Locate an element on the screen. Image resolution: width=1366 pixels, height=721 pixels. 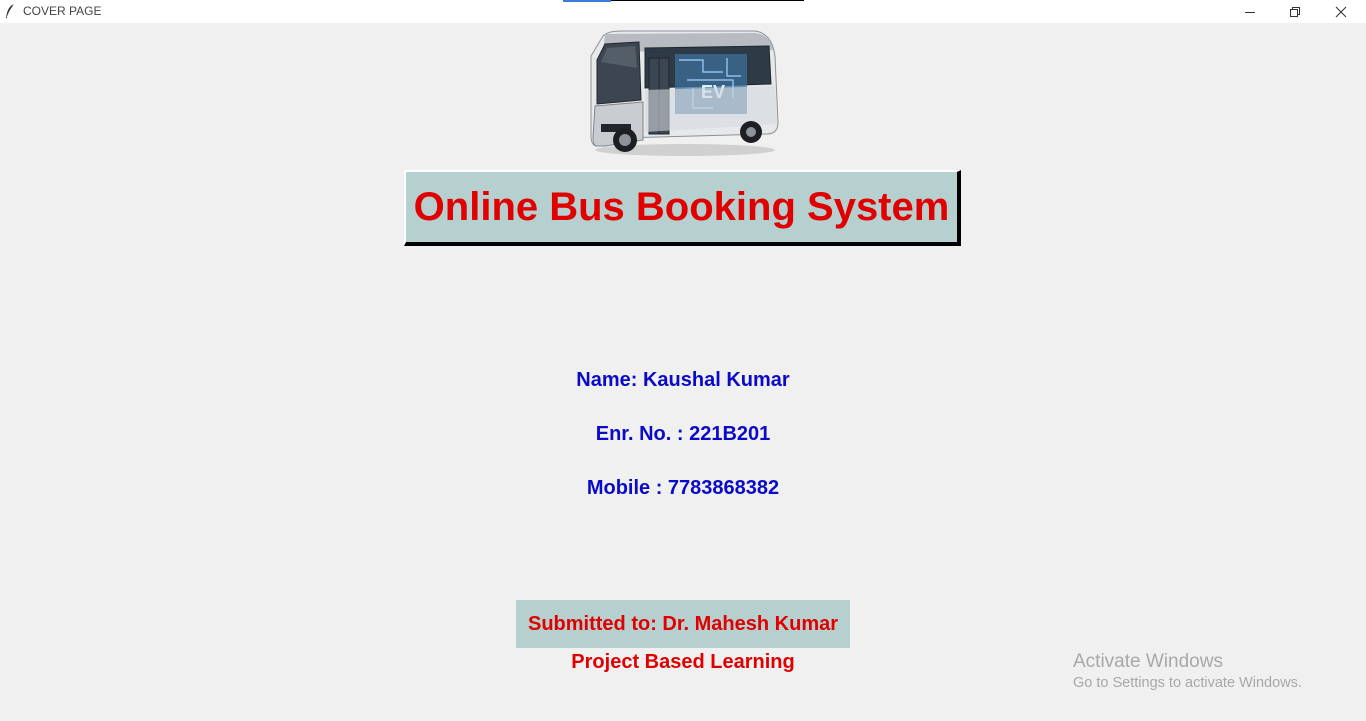
page-title: Online Bus Booking System is located at coordinates (681, 206).